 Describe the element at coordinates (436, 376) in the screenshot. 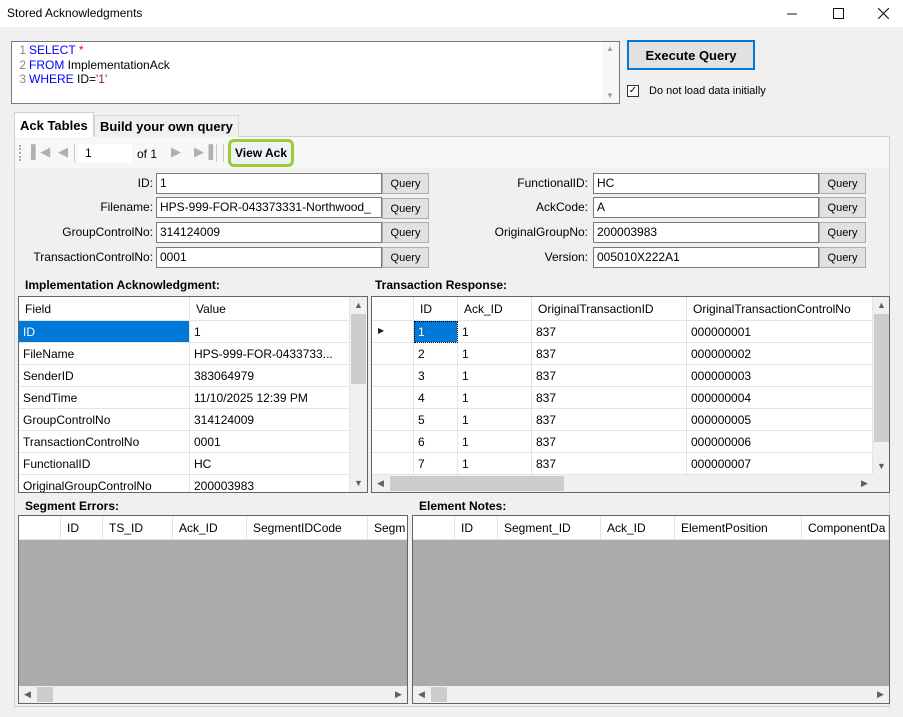

I see `transaction-id-cell: 3` at that location.